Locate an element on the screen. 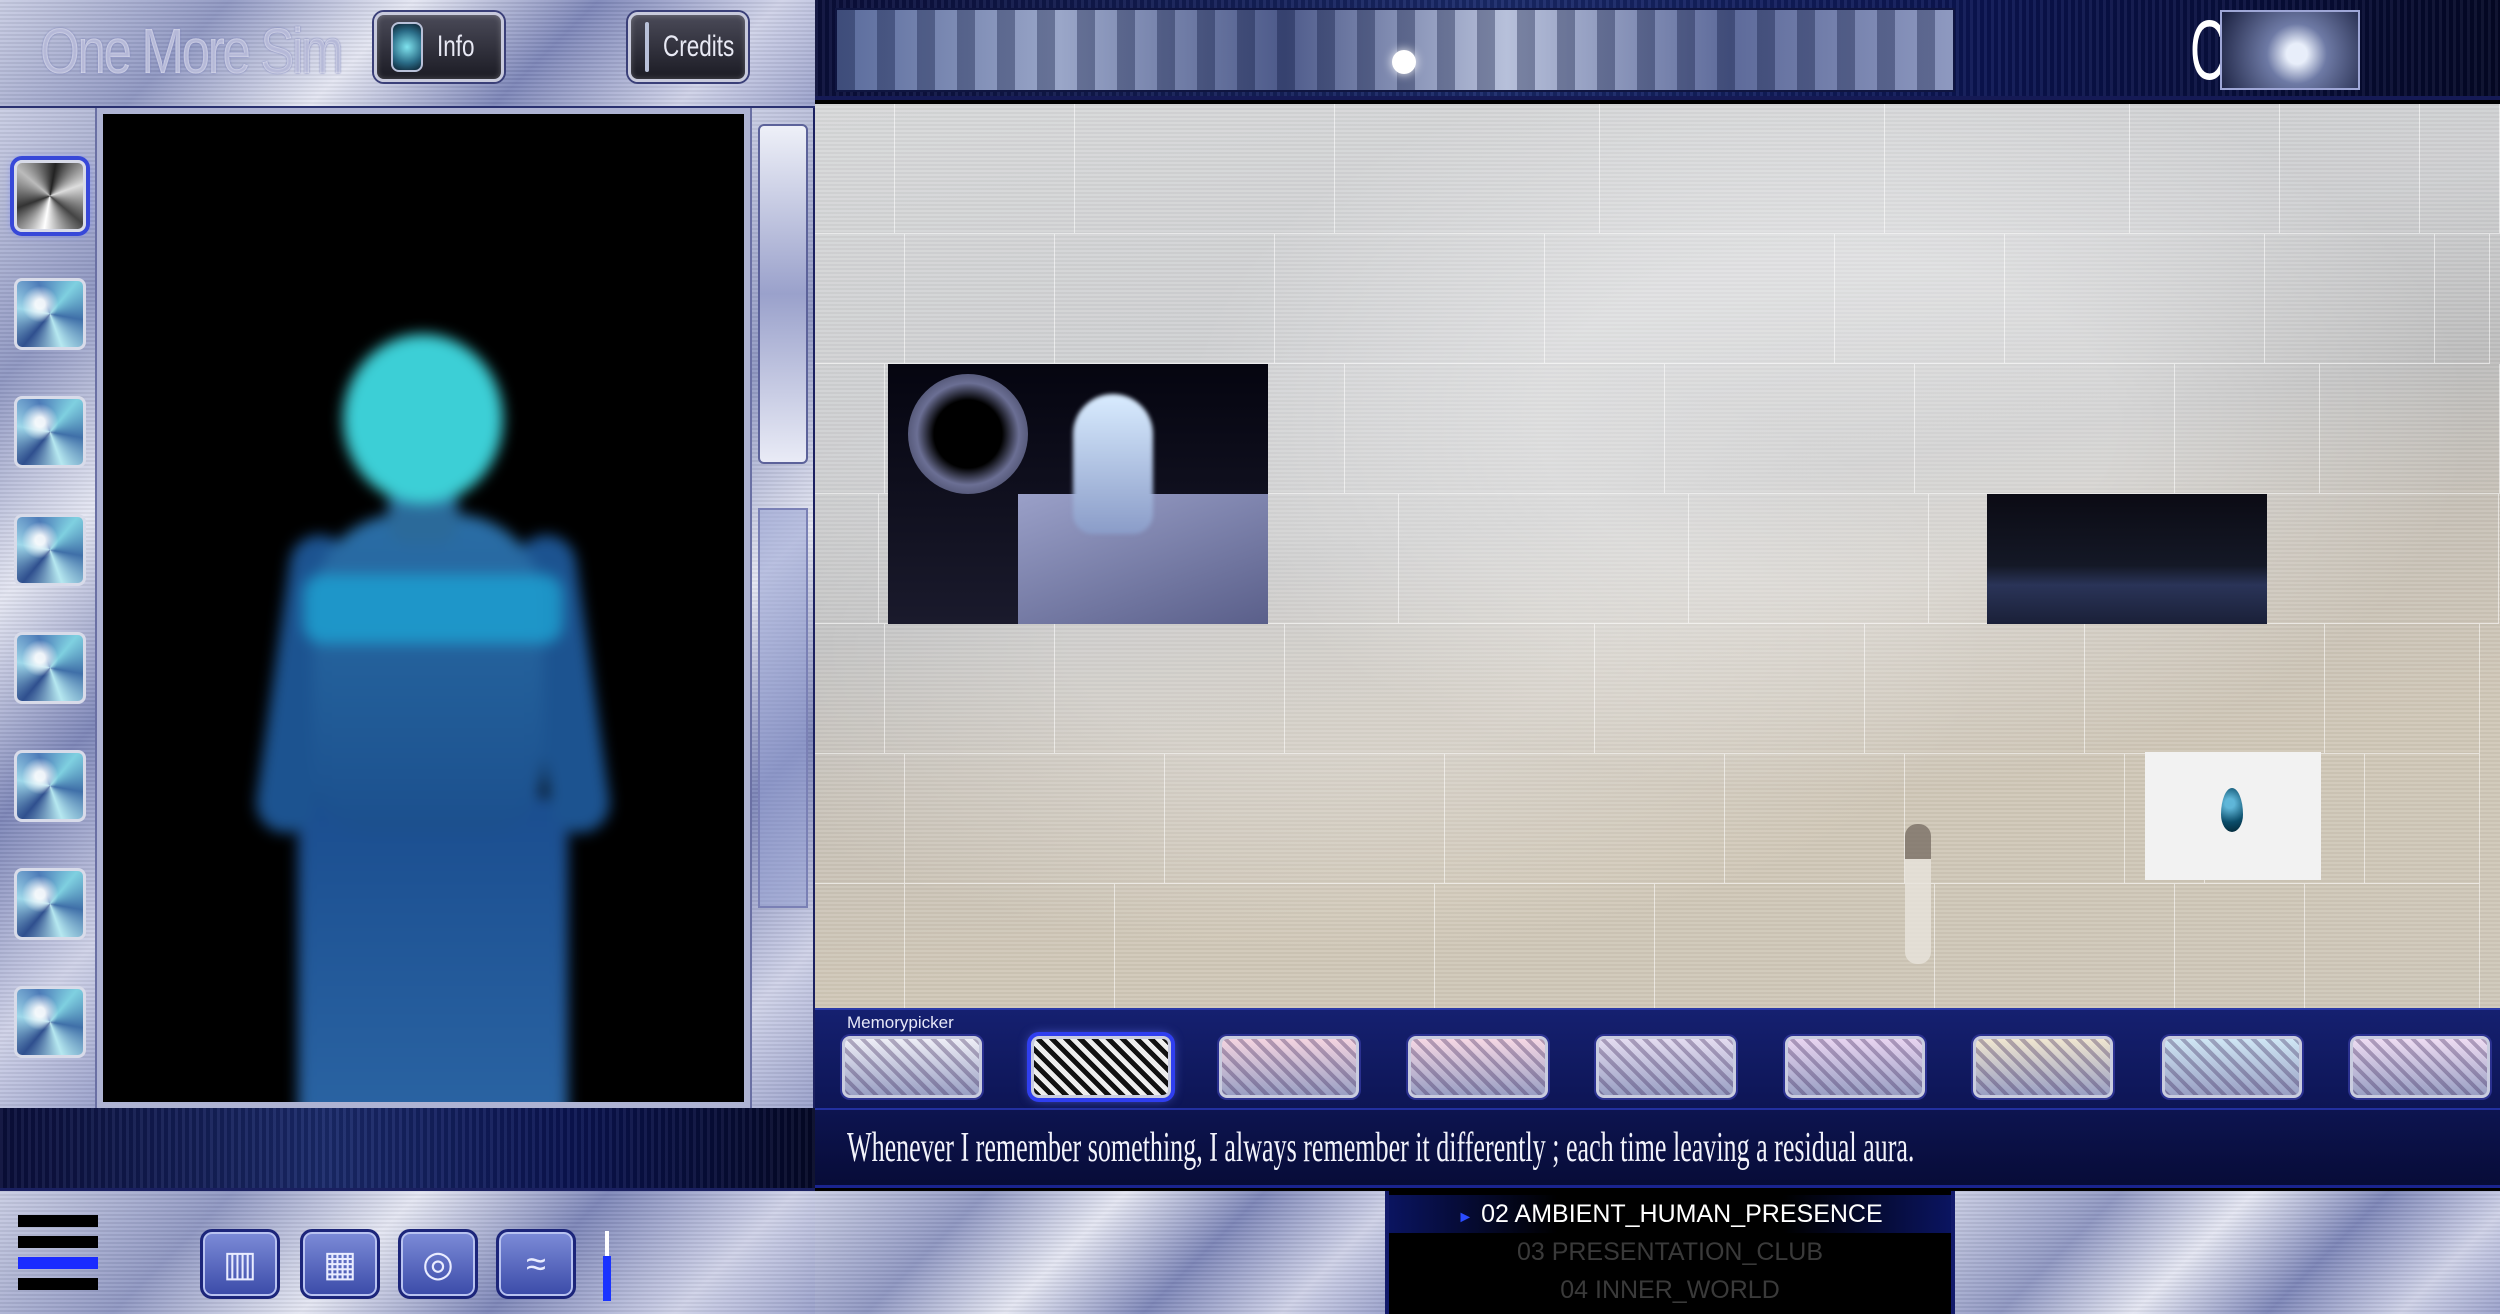 The width and height of the screenshot is (2500, 1314). menu-icon is located at coordinates (58, 1255).